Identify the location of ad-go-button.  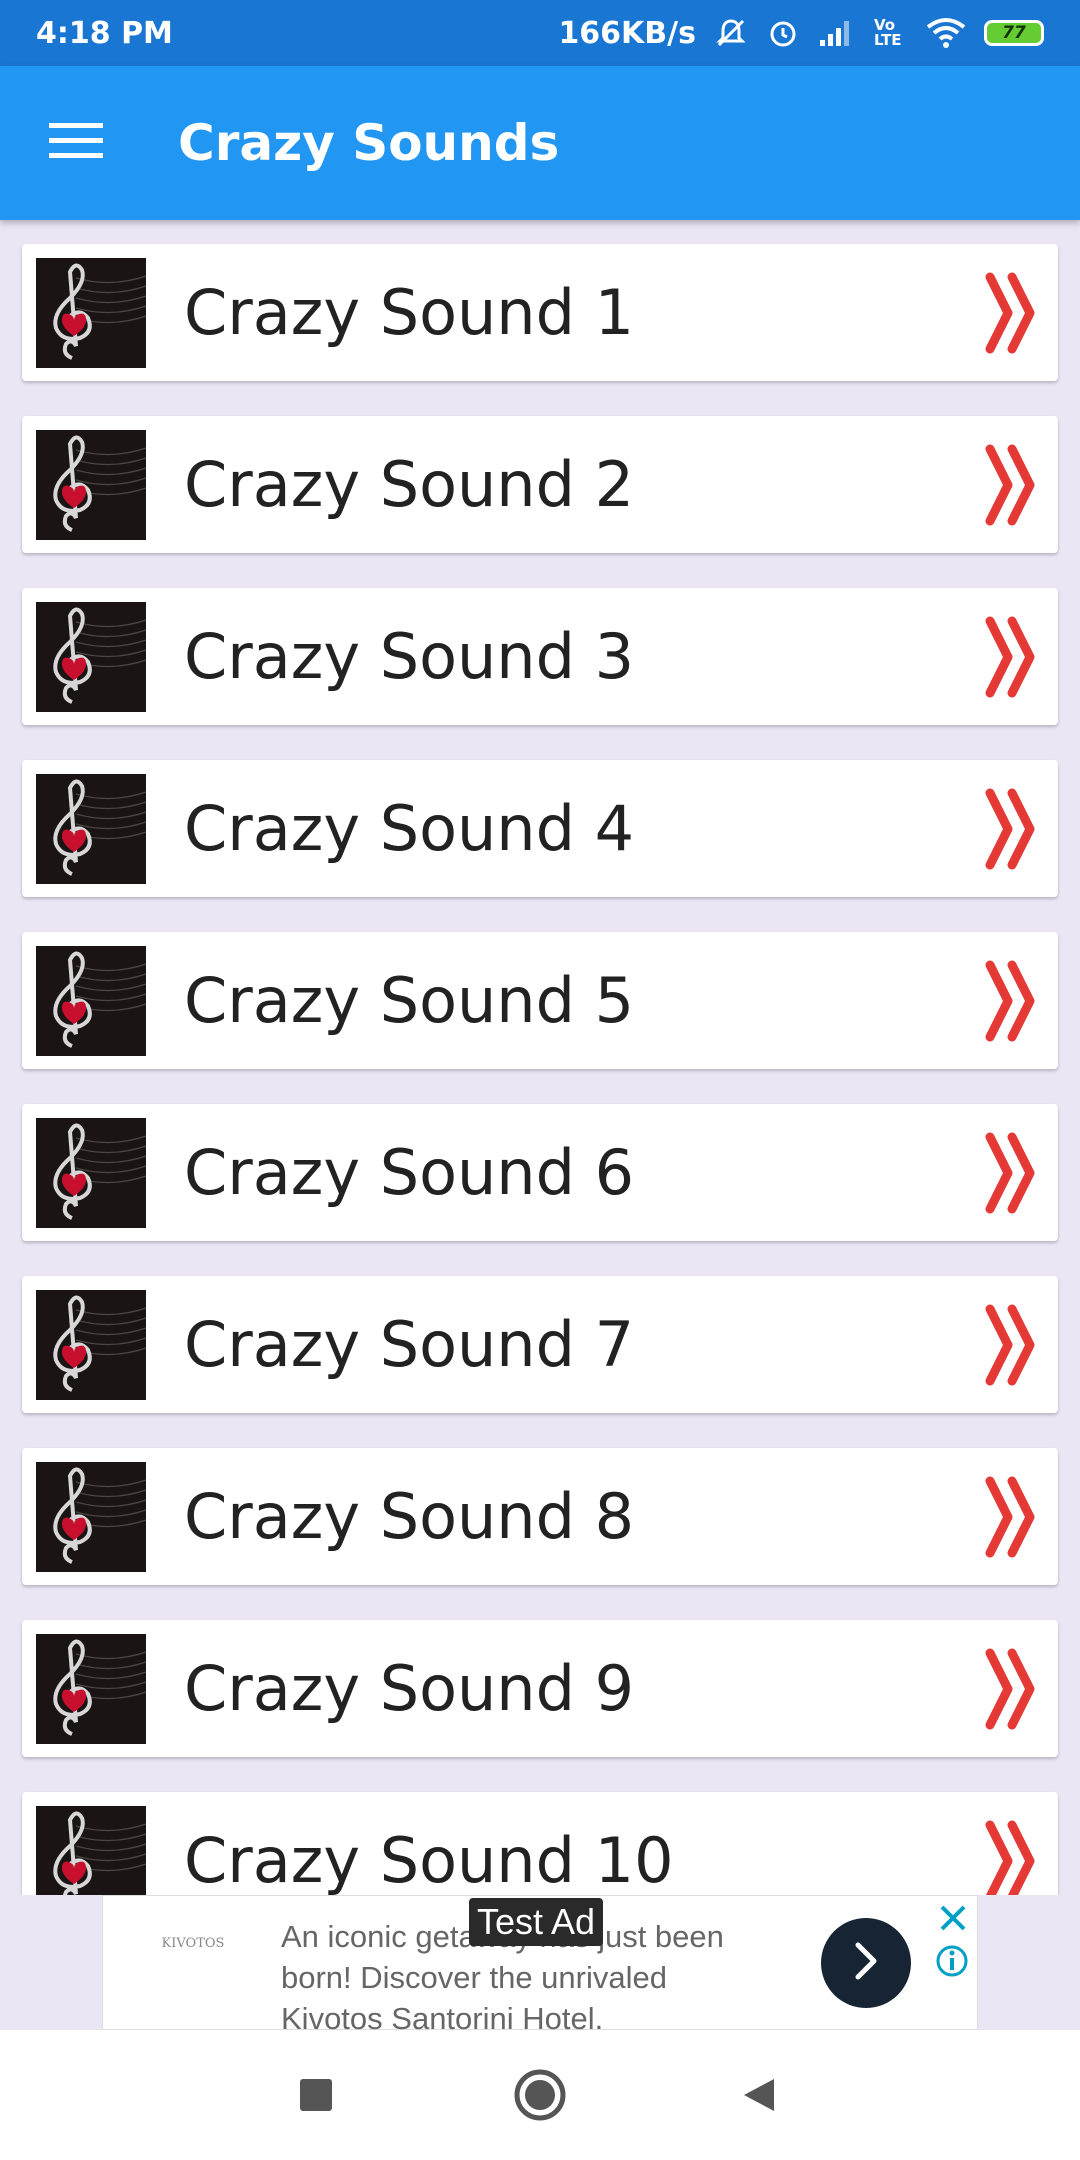
(866, 1963).